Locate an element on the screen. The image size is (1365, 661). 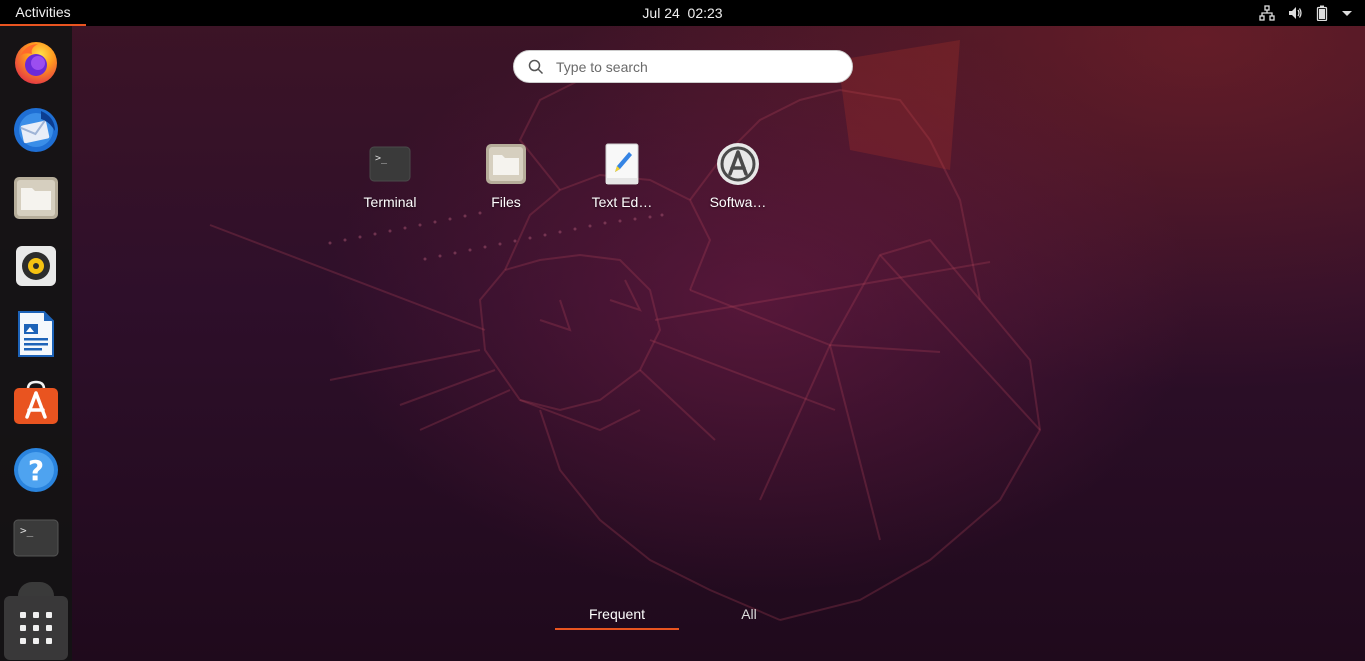
software-center-icon is located at coordinates (36, 402).